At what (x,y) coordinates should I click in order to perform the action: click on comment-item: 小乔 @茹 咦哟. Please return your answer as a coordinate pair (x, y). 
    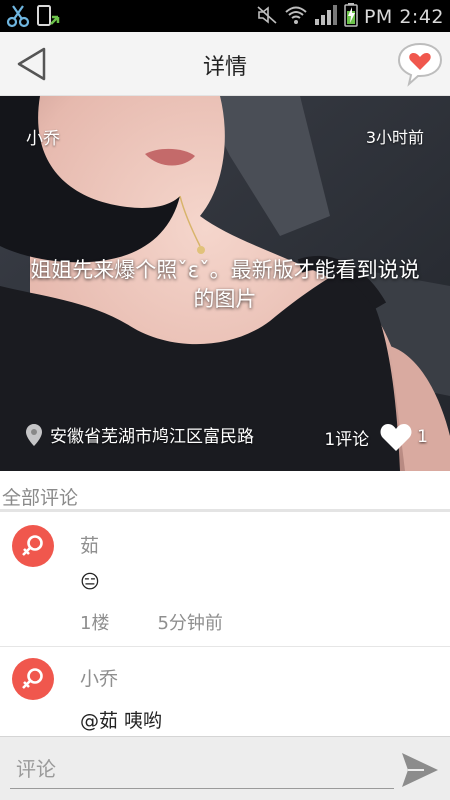
    Looking at the image, I should click on (225, 692).